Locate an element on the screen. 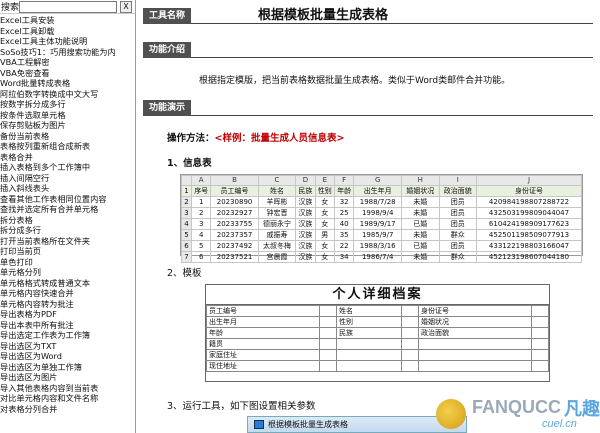 The image size is (600, 433). table-cell: 戚振寿 is located at coordinates (277, 234).